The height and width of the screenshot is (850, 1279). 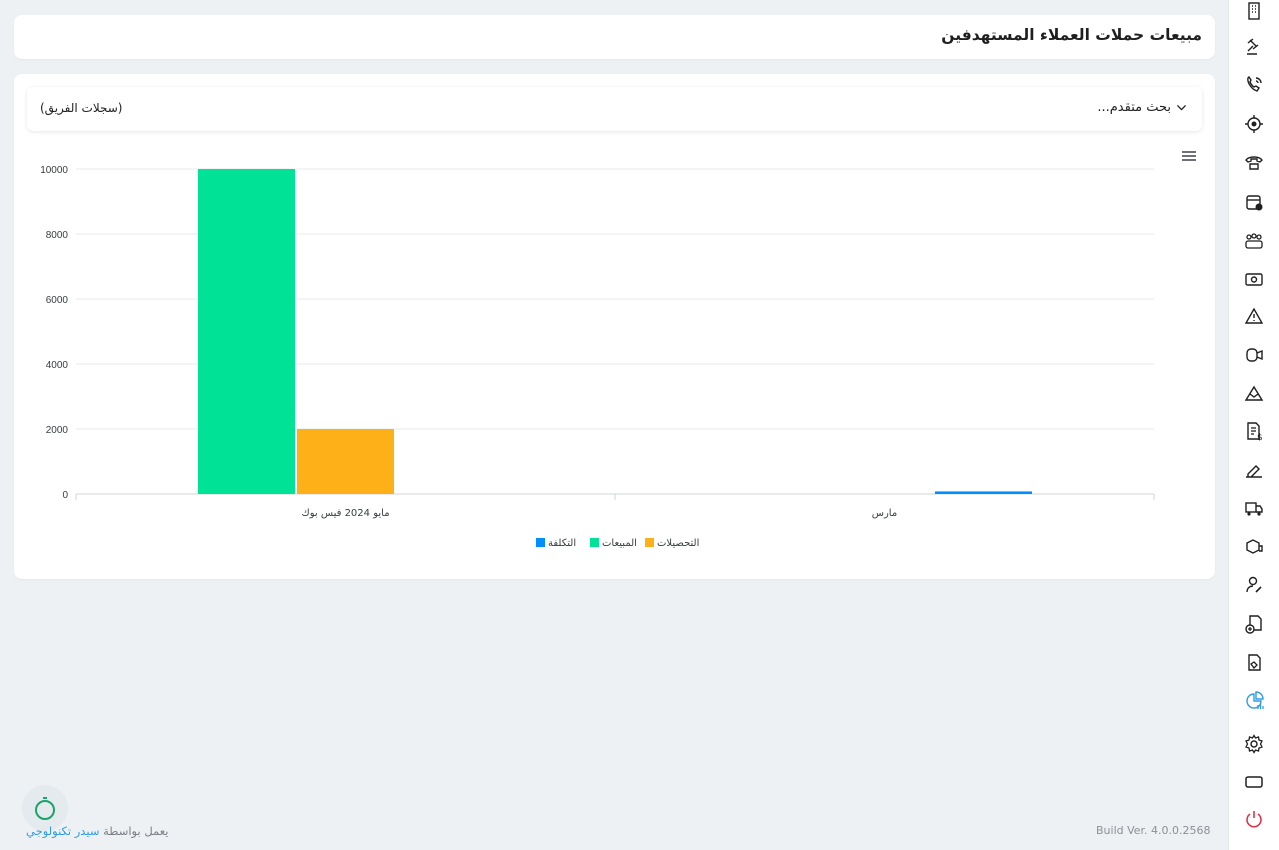 I want to click on warning-icon, so click(x=1254, y=316).